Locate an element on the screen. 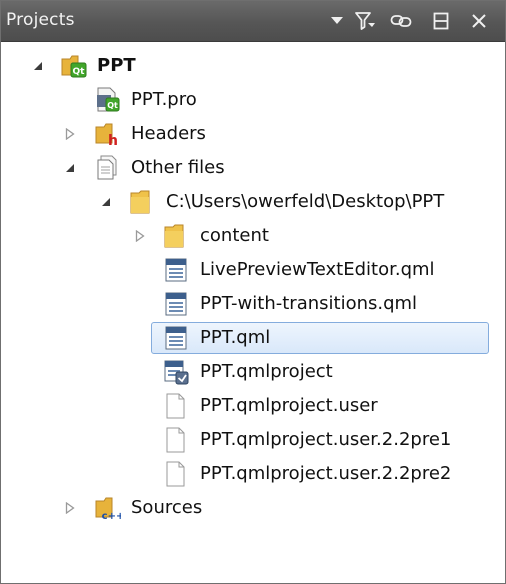 The height and width of the screenshot is (584, 506). other-files-icon is located at coordinates (108, 168).